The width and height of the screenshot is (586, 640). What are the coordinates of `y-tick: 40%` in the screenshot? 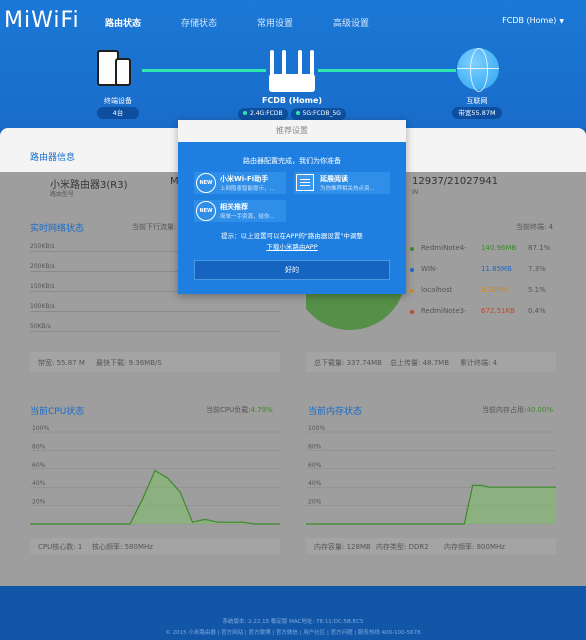 It's located at (315, 483).